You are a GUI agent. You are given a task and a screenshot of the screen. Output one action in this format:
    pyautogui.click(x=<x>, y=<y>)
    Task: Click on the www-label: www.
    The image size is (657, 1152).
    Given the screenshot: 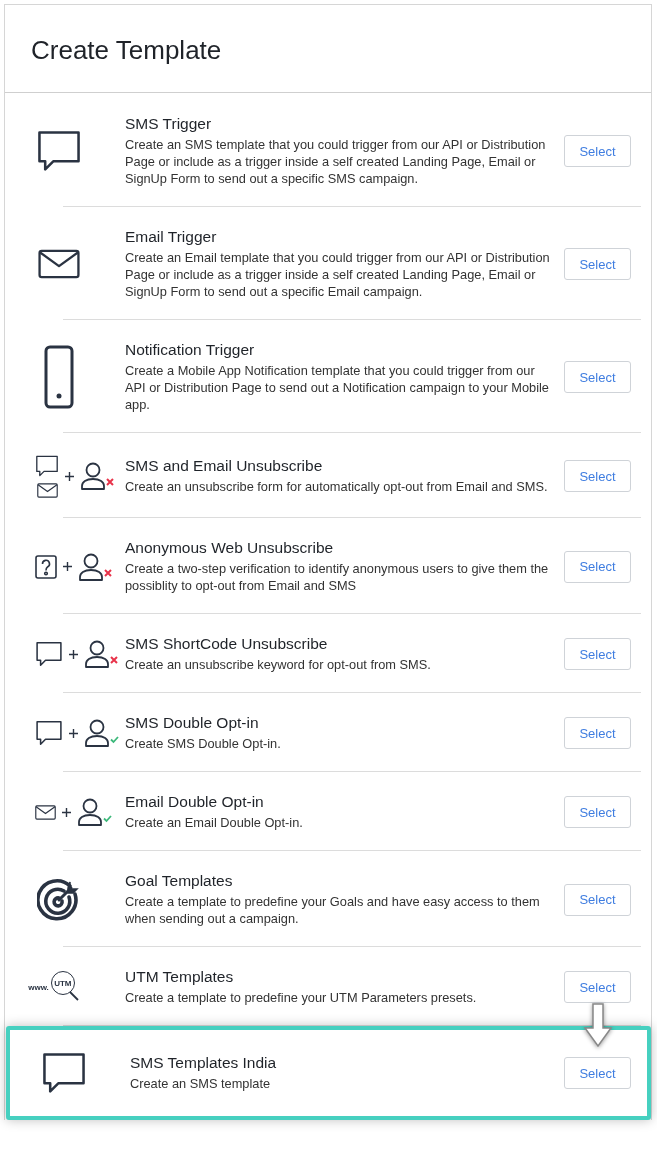 What is the action you would take?
    pyautogui.click(x=38, y=987)
    